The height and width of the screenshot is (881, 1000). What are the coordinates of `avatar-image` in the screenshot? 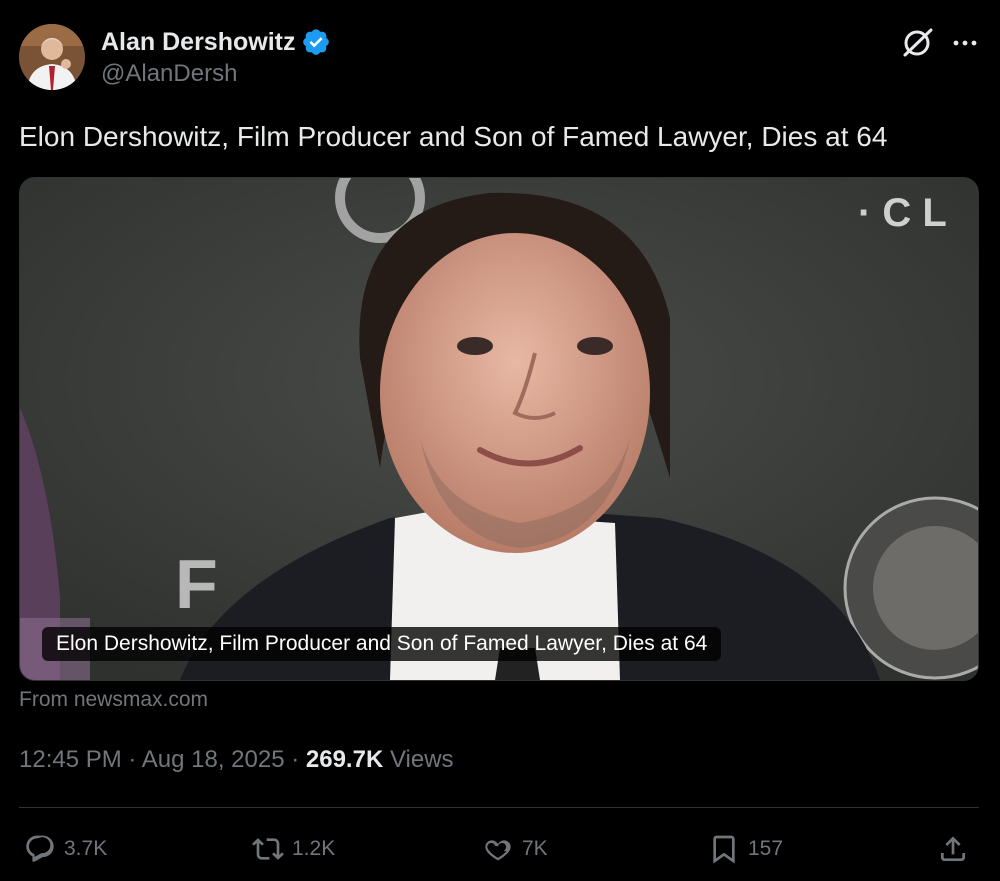 It's located at (52, 57).